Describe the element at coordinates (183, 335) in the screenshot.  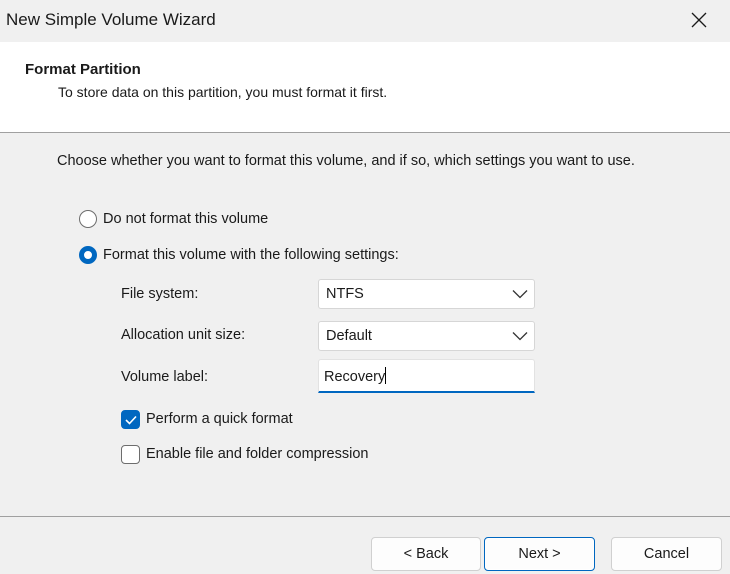
I see `allocation-size-label: Allocation unit size:` at that location.